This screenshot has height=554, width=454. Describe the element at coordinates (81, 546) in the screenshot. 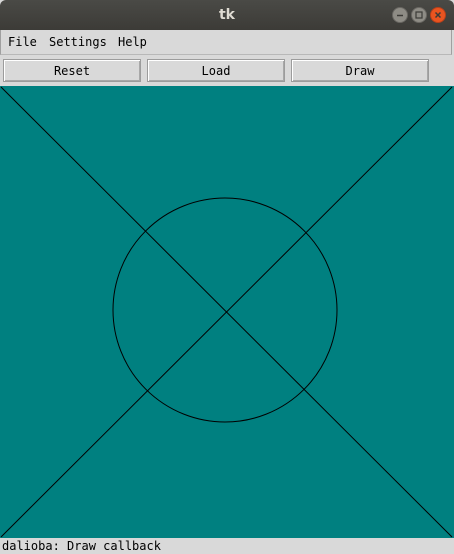

I see `status-text: dalioba: Draw callback` at that location.